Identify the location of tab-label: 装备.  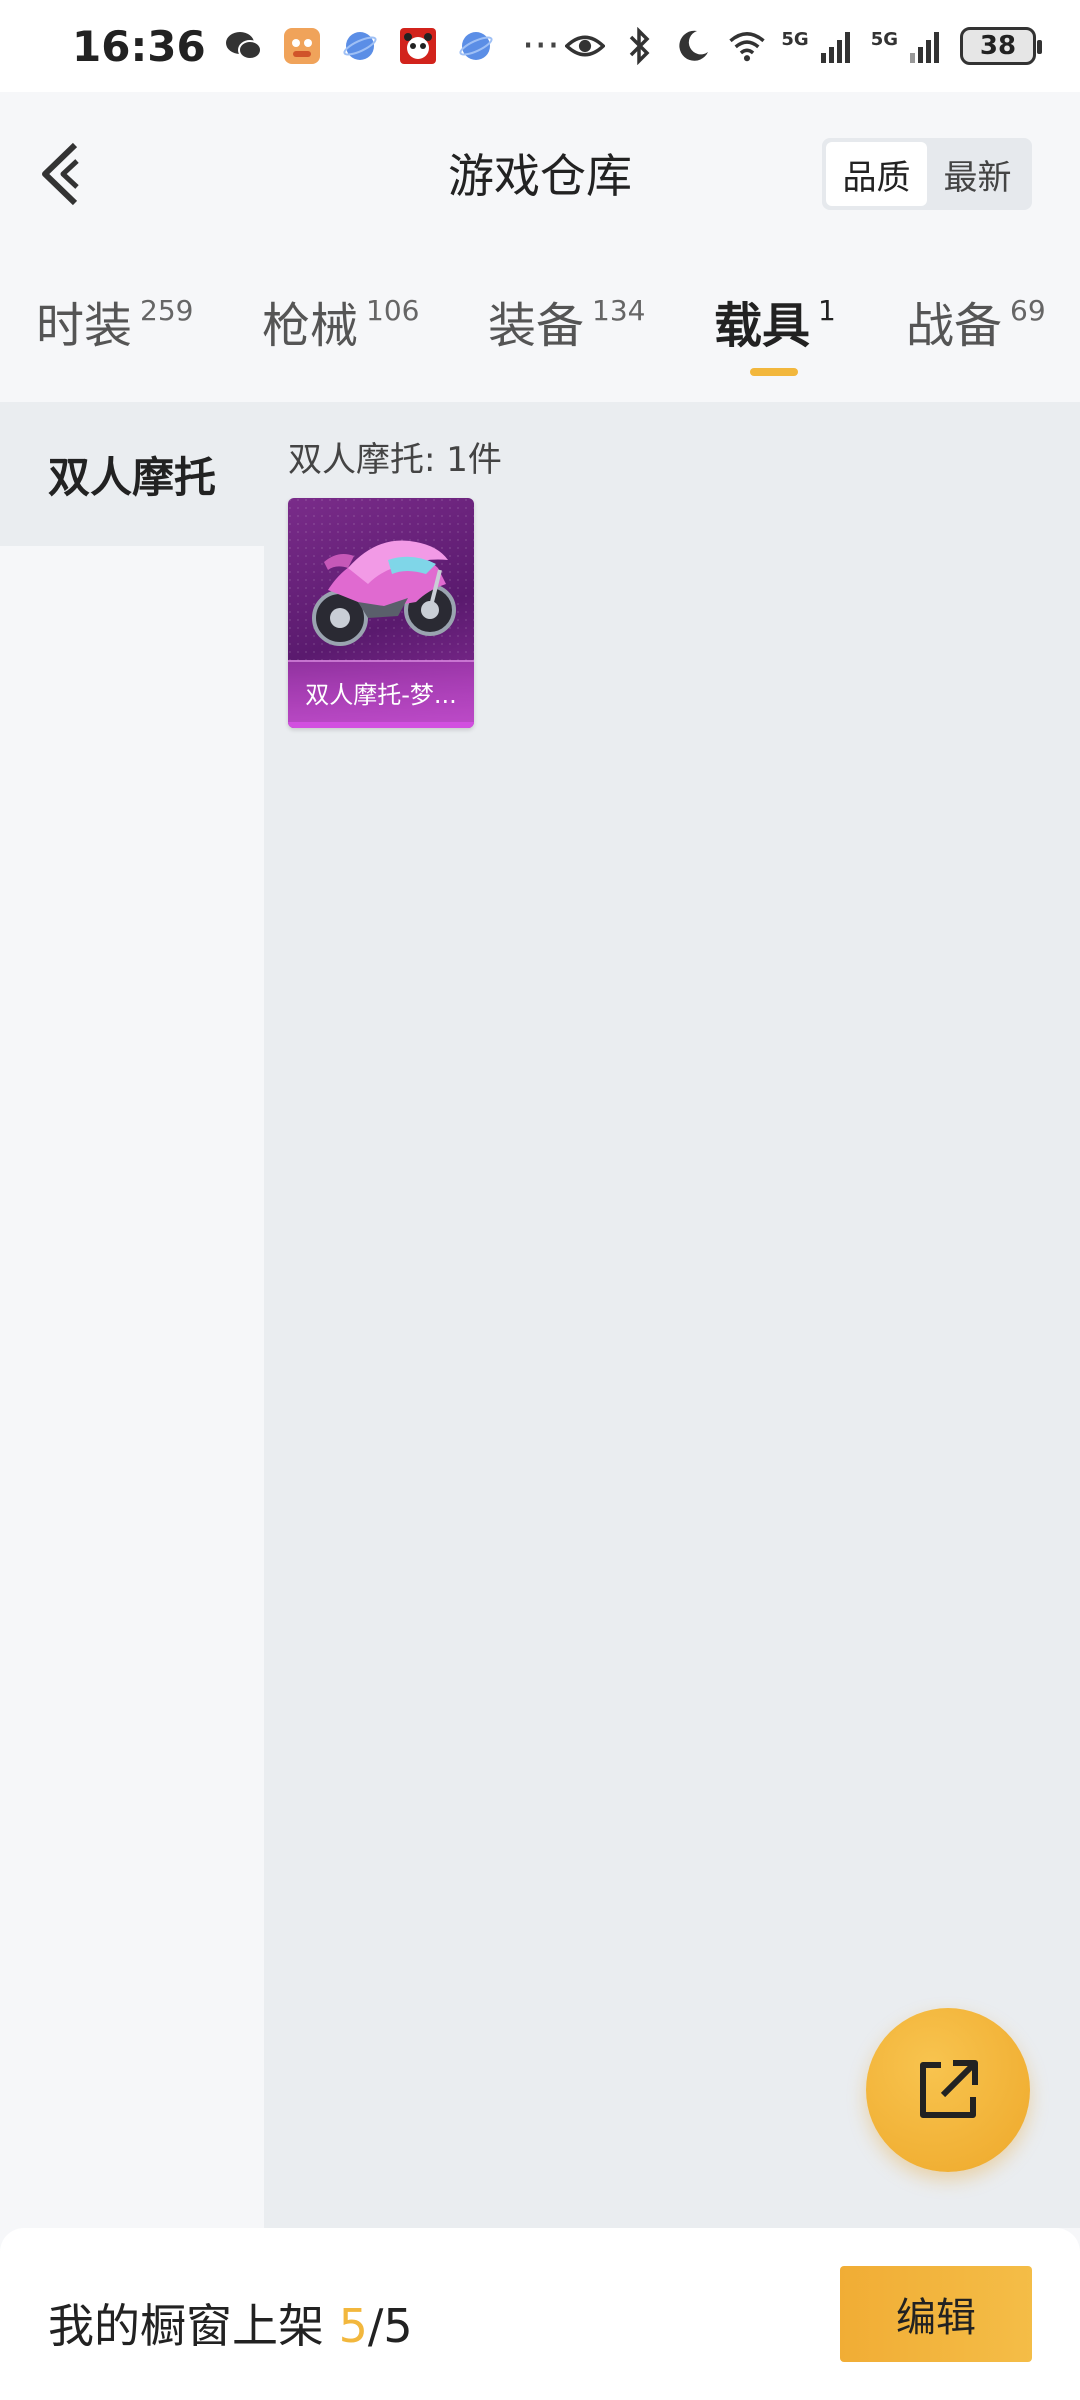
(536, 326).